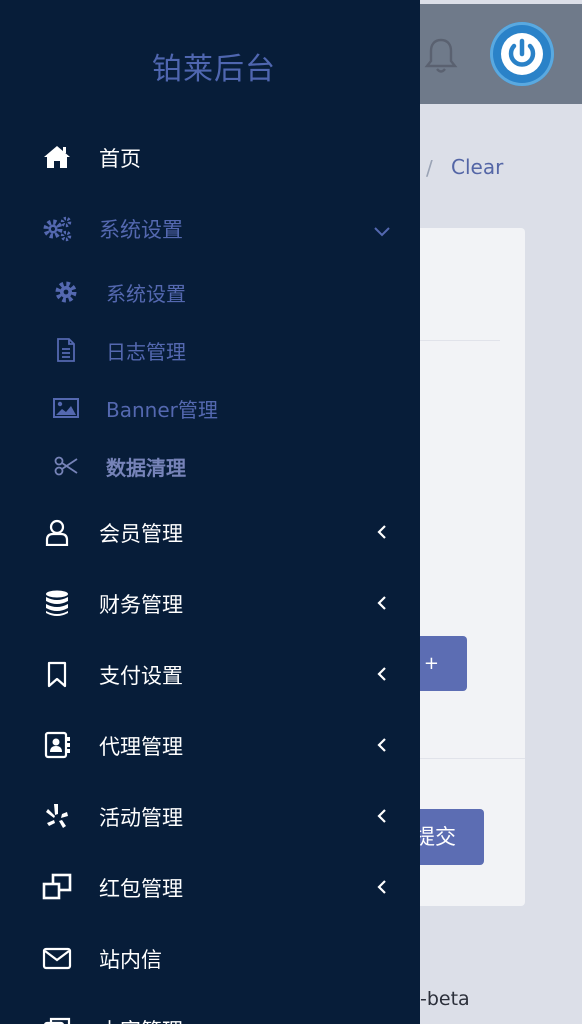 This screenshot has height=1024, width=582. I want to click on bell-icon, so click(441, 56).